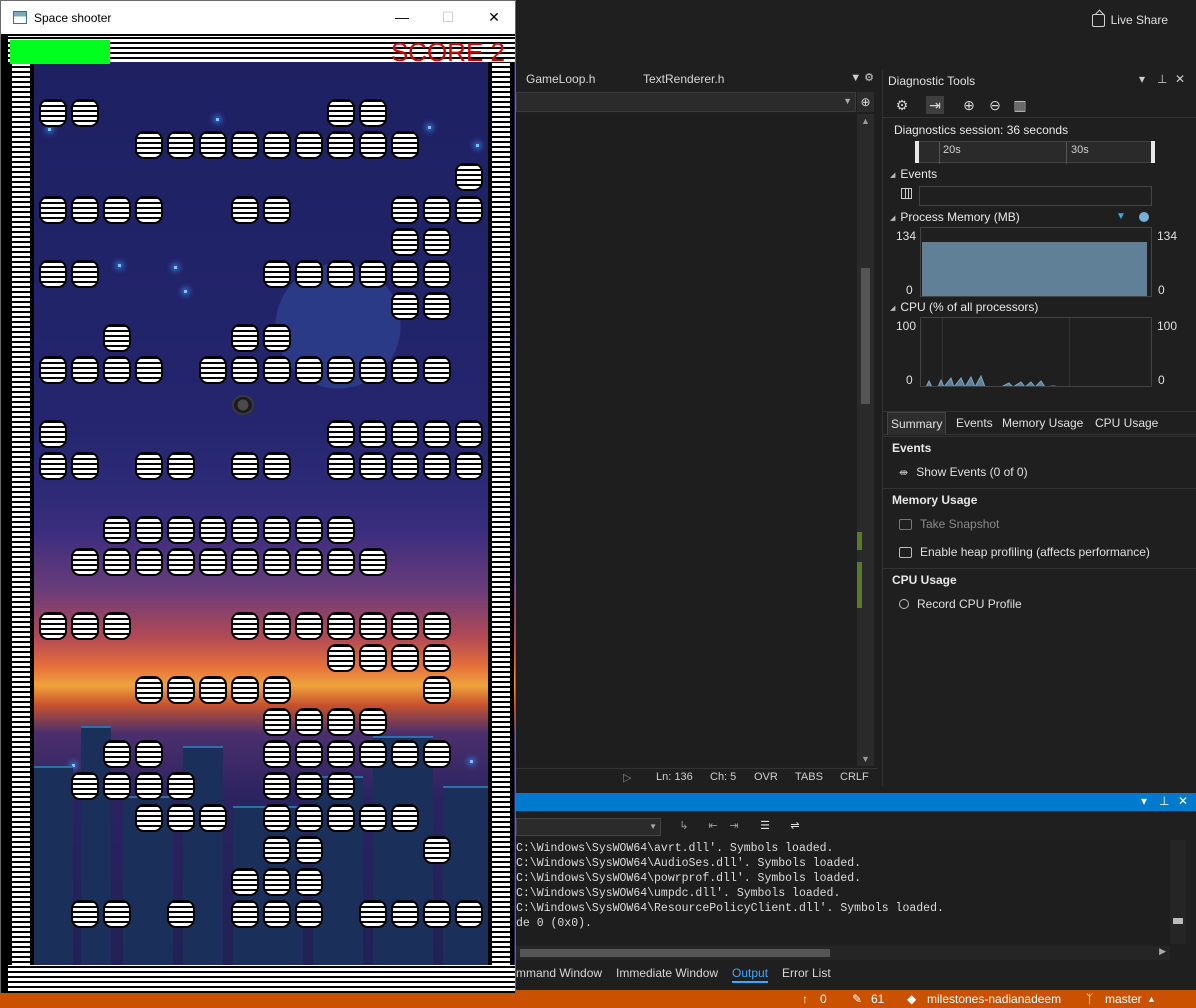 The width and height of the screenshot is (1196, 1008). Describe the element at coordinates (854, 777) in the screenshot. I see `line-ending-indicator: CRLF` at that location.